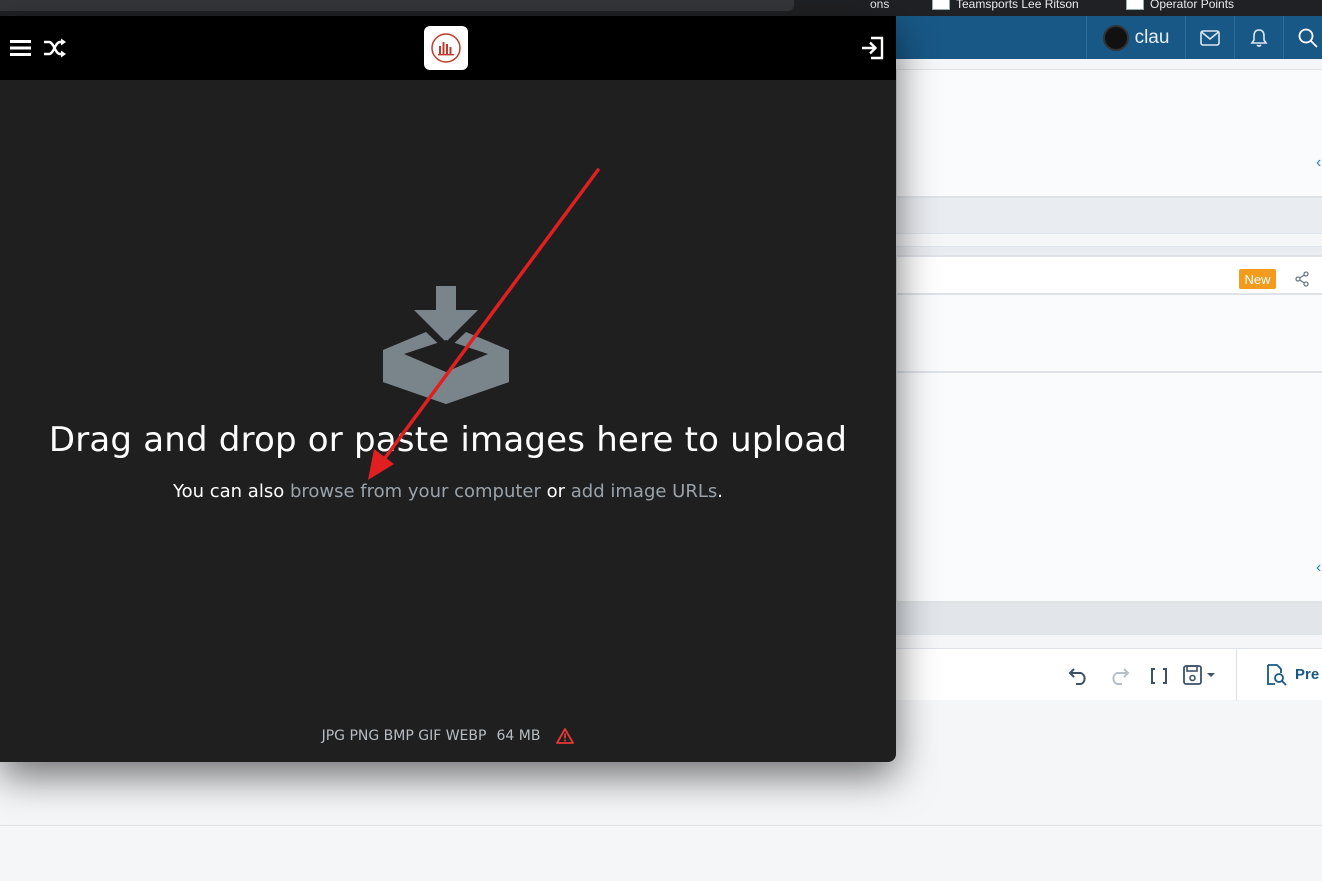 Image resolution: width=1322 pixels, height=881 pixels. Describe the element at coordinates (1109, 618) in the screenshot. I see `reply-section-bar` at that location.